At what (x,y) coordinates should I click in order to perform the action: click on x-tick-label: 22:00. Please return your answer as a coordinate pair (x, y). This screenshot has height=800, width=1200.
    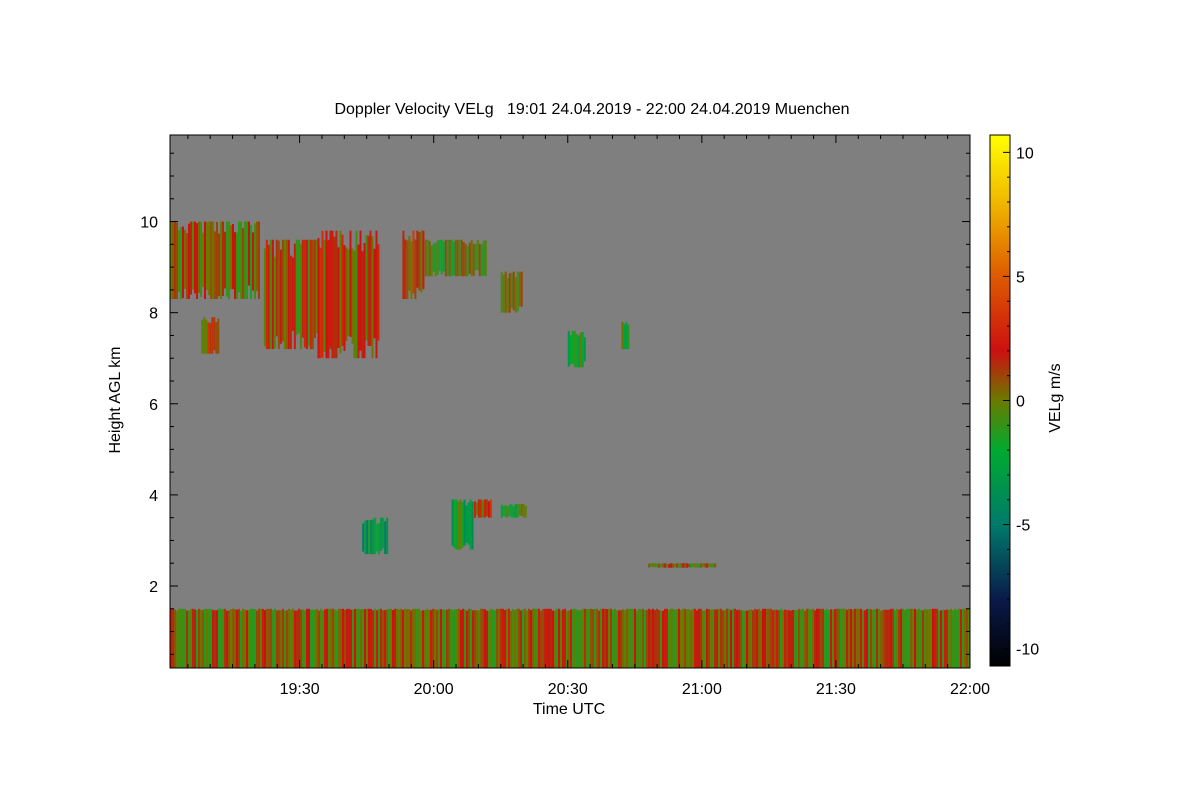
    Looking at the image, I should click on (970, 689).